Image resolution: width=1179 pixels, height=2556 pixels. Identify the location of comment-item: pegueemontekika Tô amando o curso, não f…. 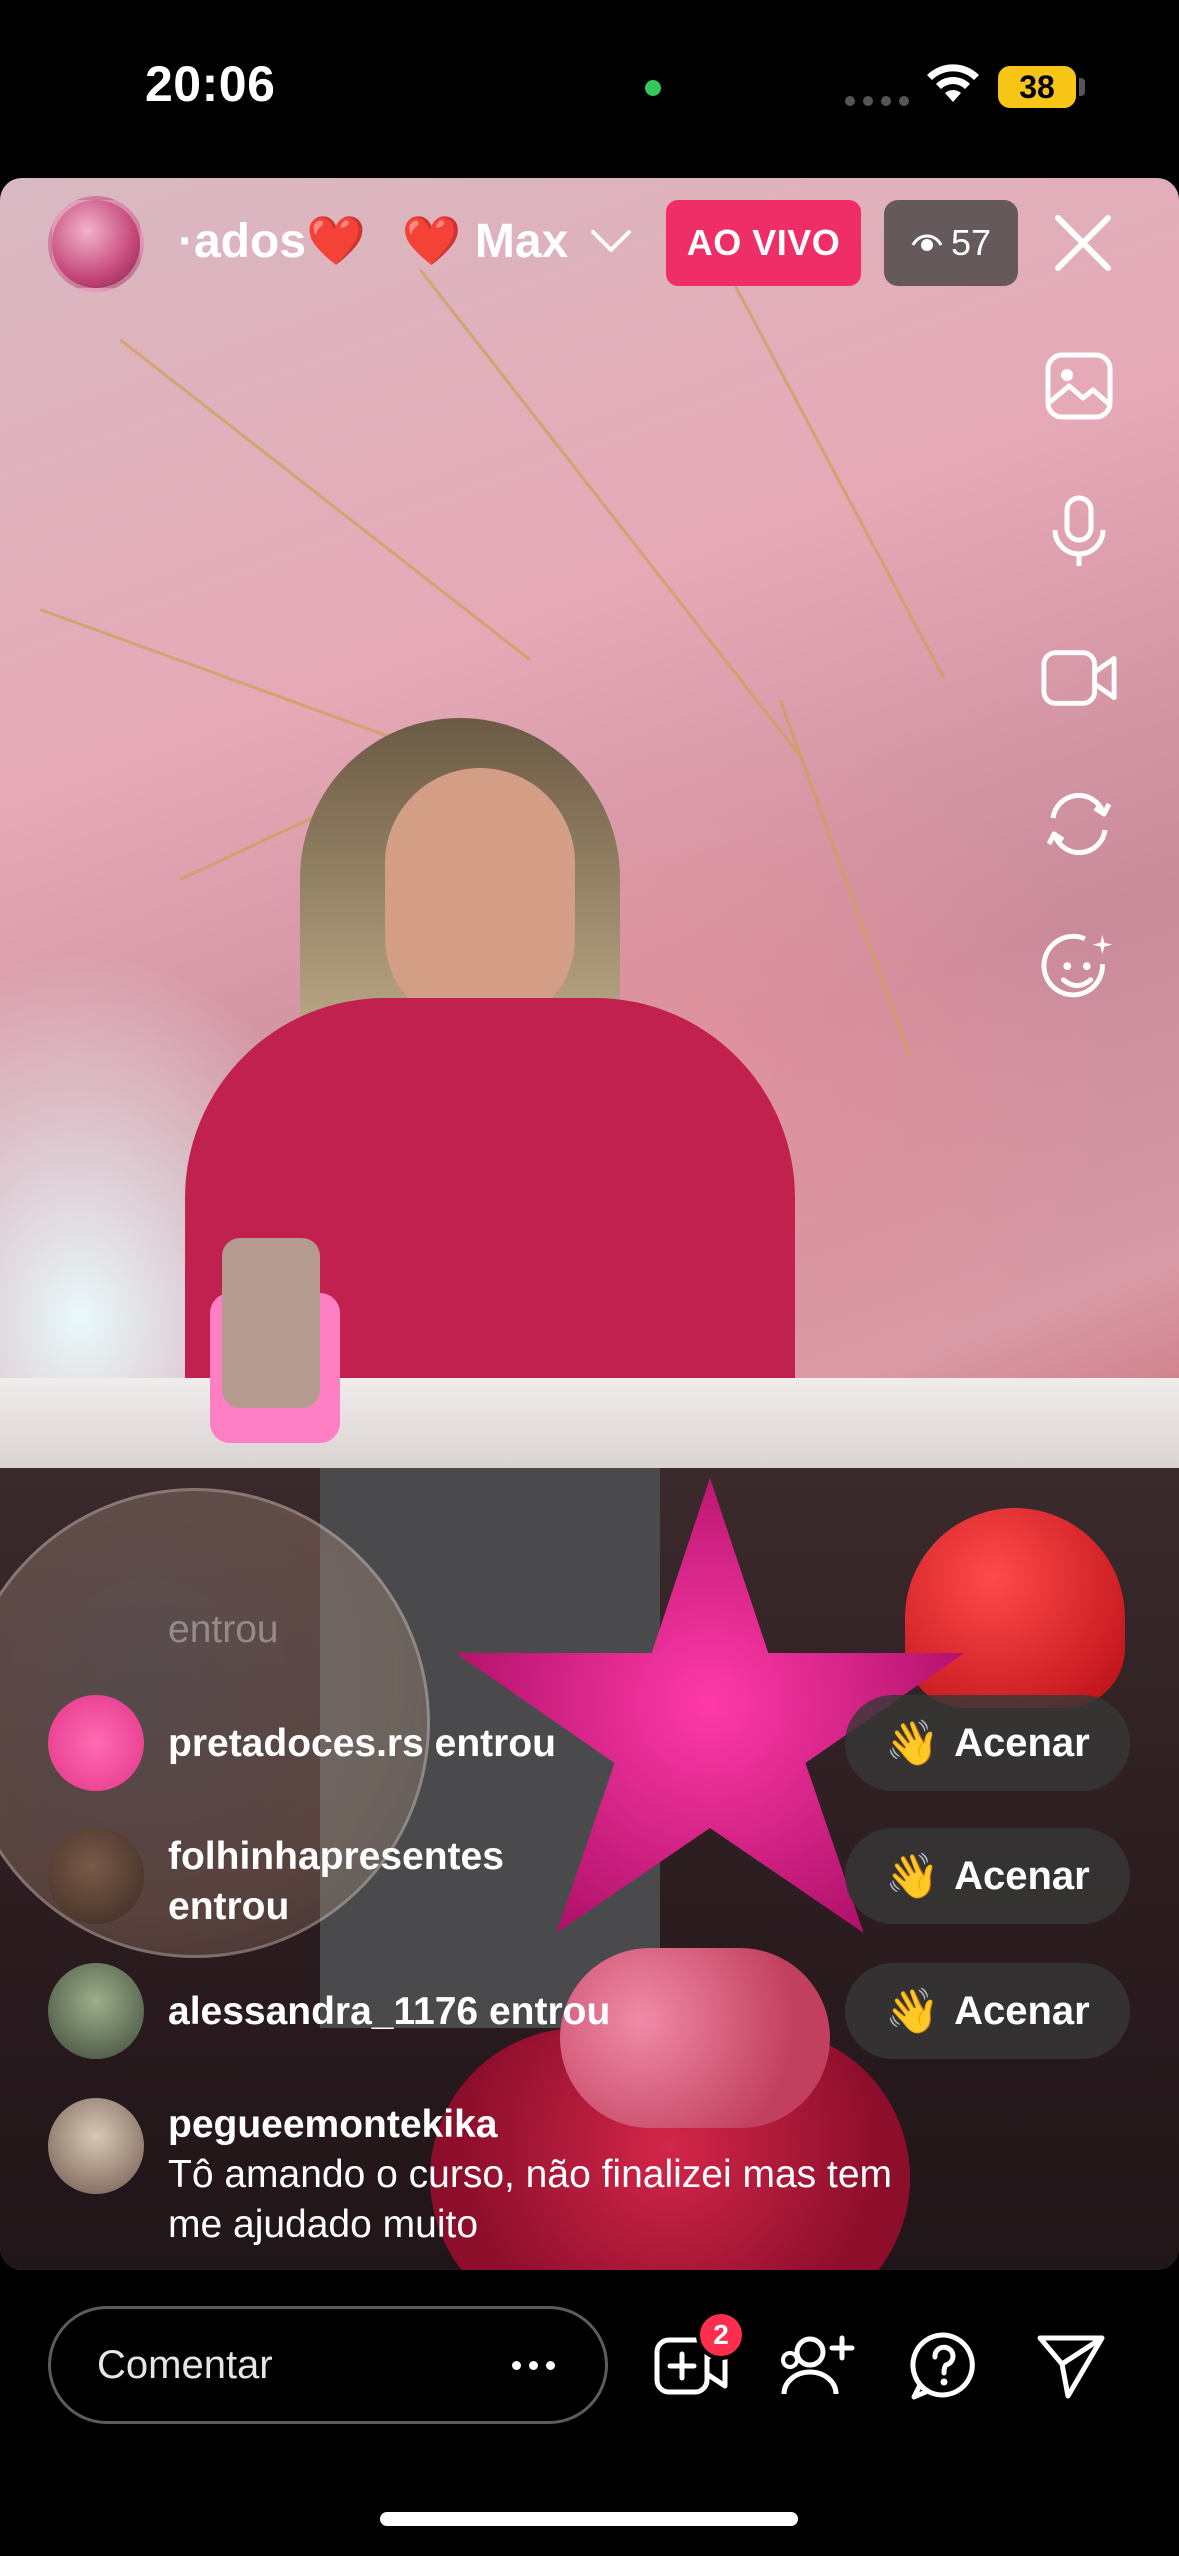
(470, 2174).